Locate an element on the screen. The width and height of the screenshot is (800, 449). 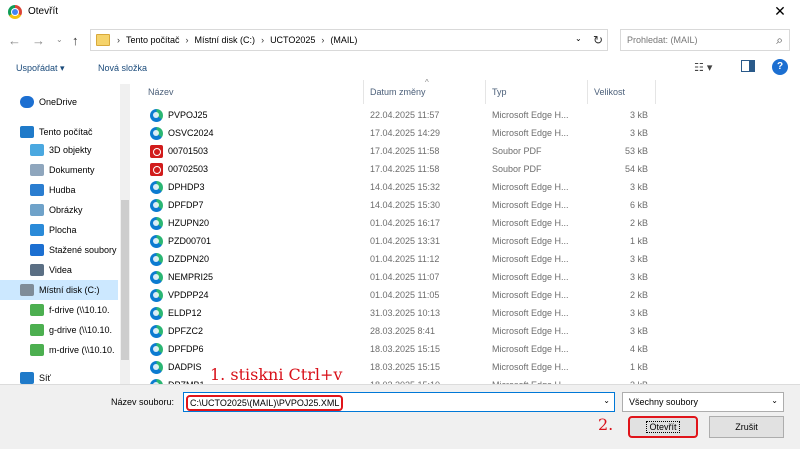
file-type: Soubor PDF is located at coordinates (517, 151).